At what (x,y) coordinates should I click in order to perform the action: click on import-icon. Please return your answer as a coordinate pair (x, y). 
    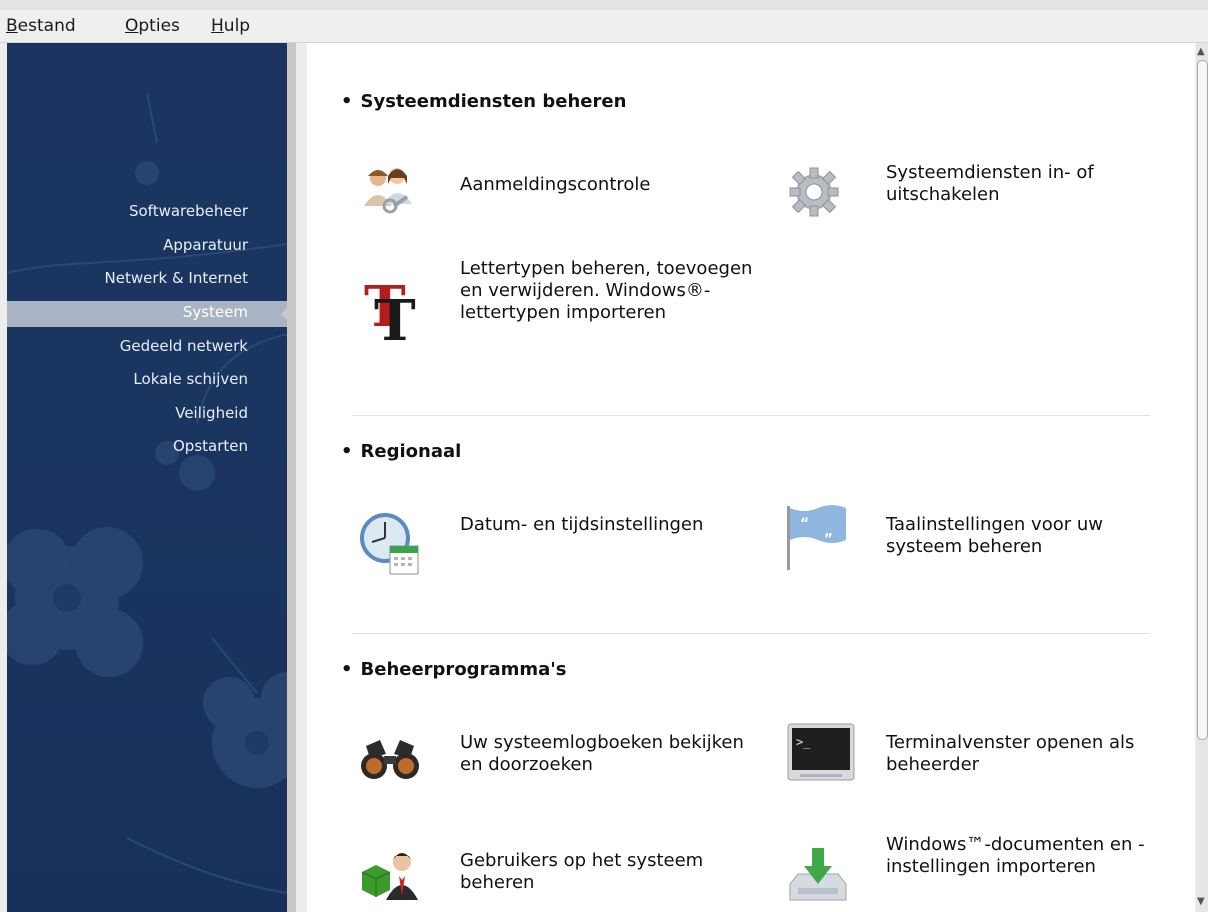
    Looking at the image, I should click on (818, 874).